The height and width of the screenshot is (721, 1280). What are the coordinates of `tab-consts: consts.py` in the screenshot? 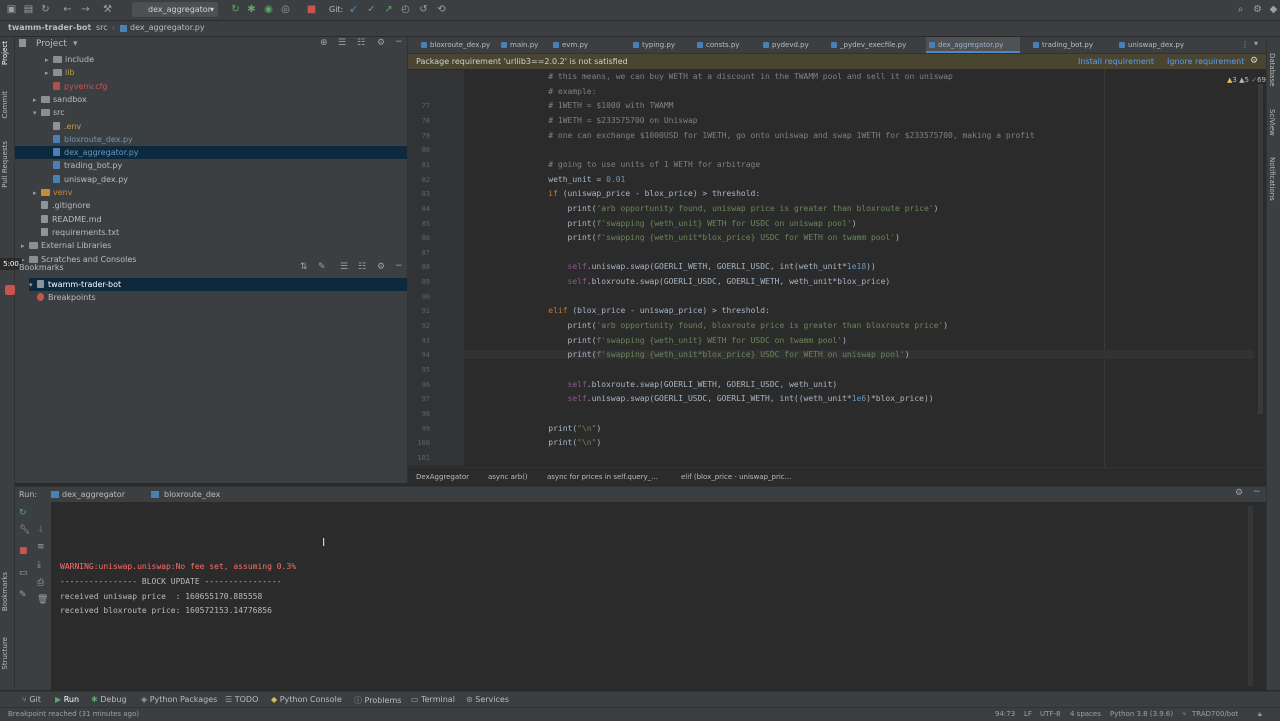 It's located at (724, 45).